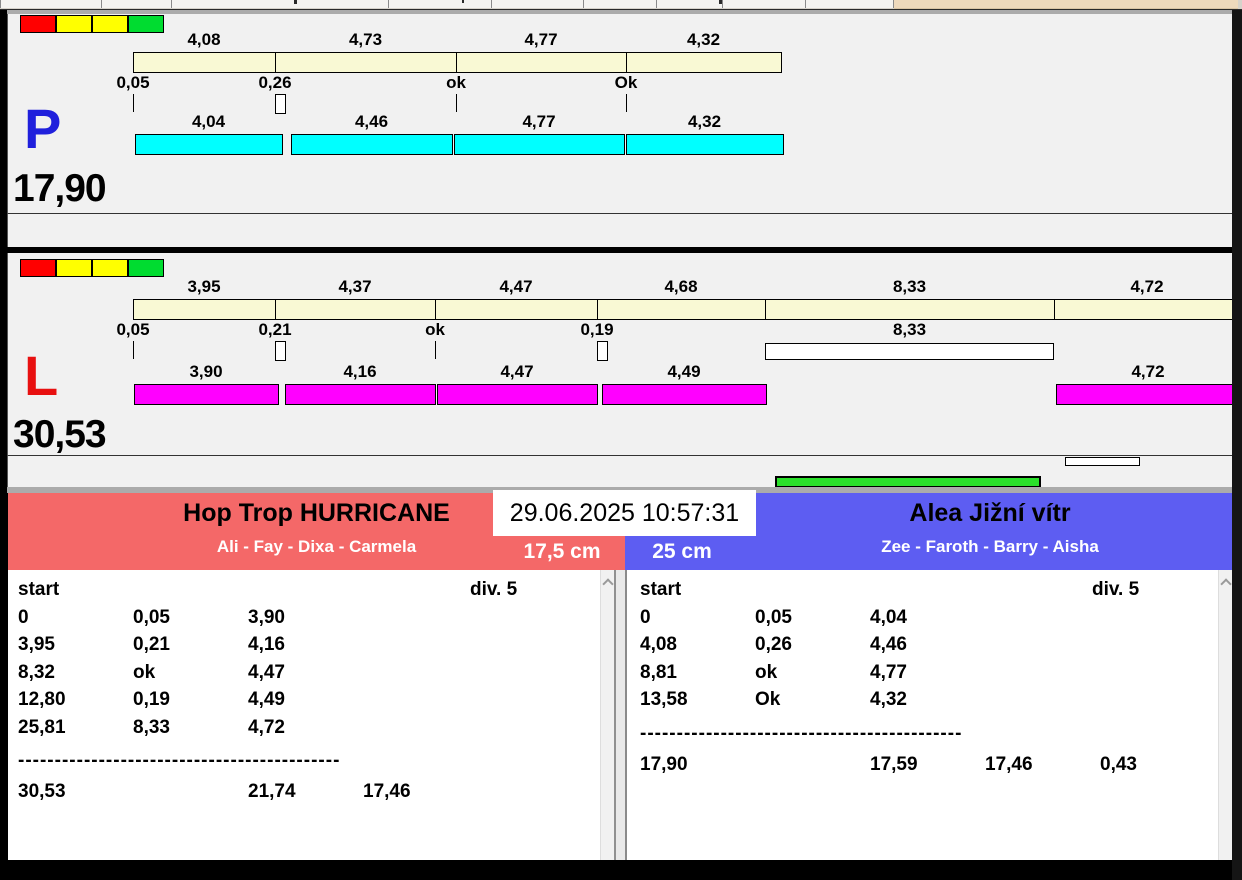  I want to click on table-cell: 0,19, so click(151, 699).